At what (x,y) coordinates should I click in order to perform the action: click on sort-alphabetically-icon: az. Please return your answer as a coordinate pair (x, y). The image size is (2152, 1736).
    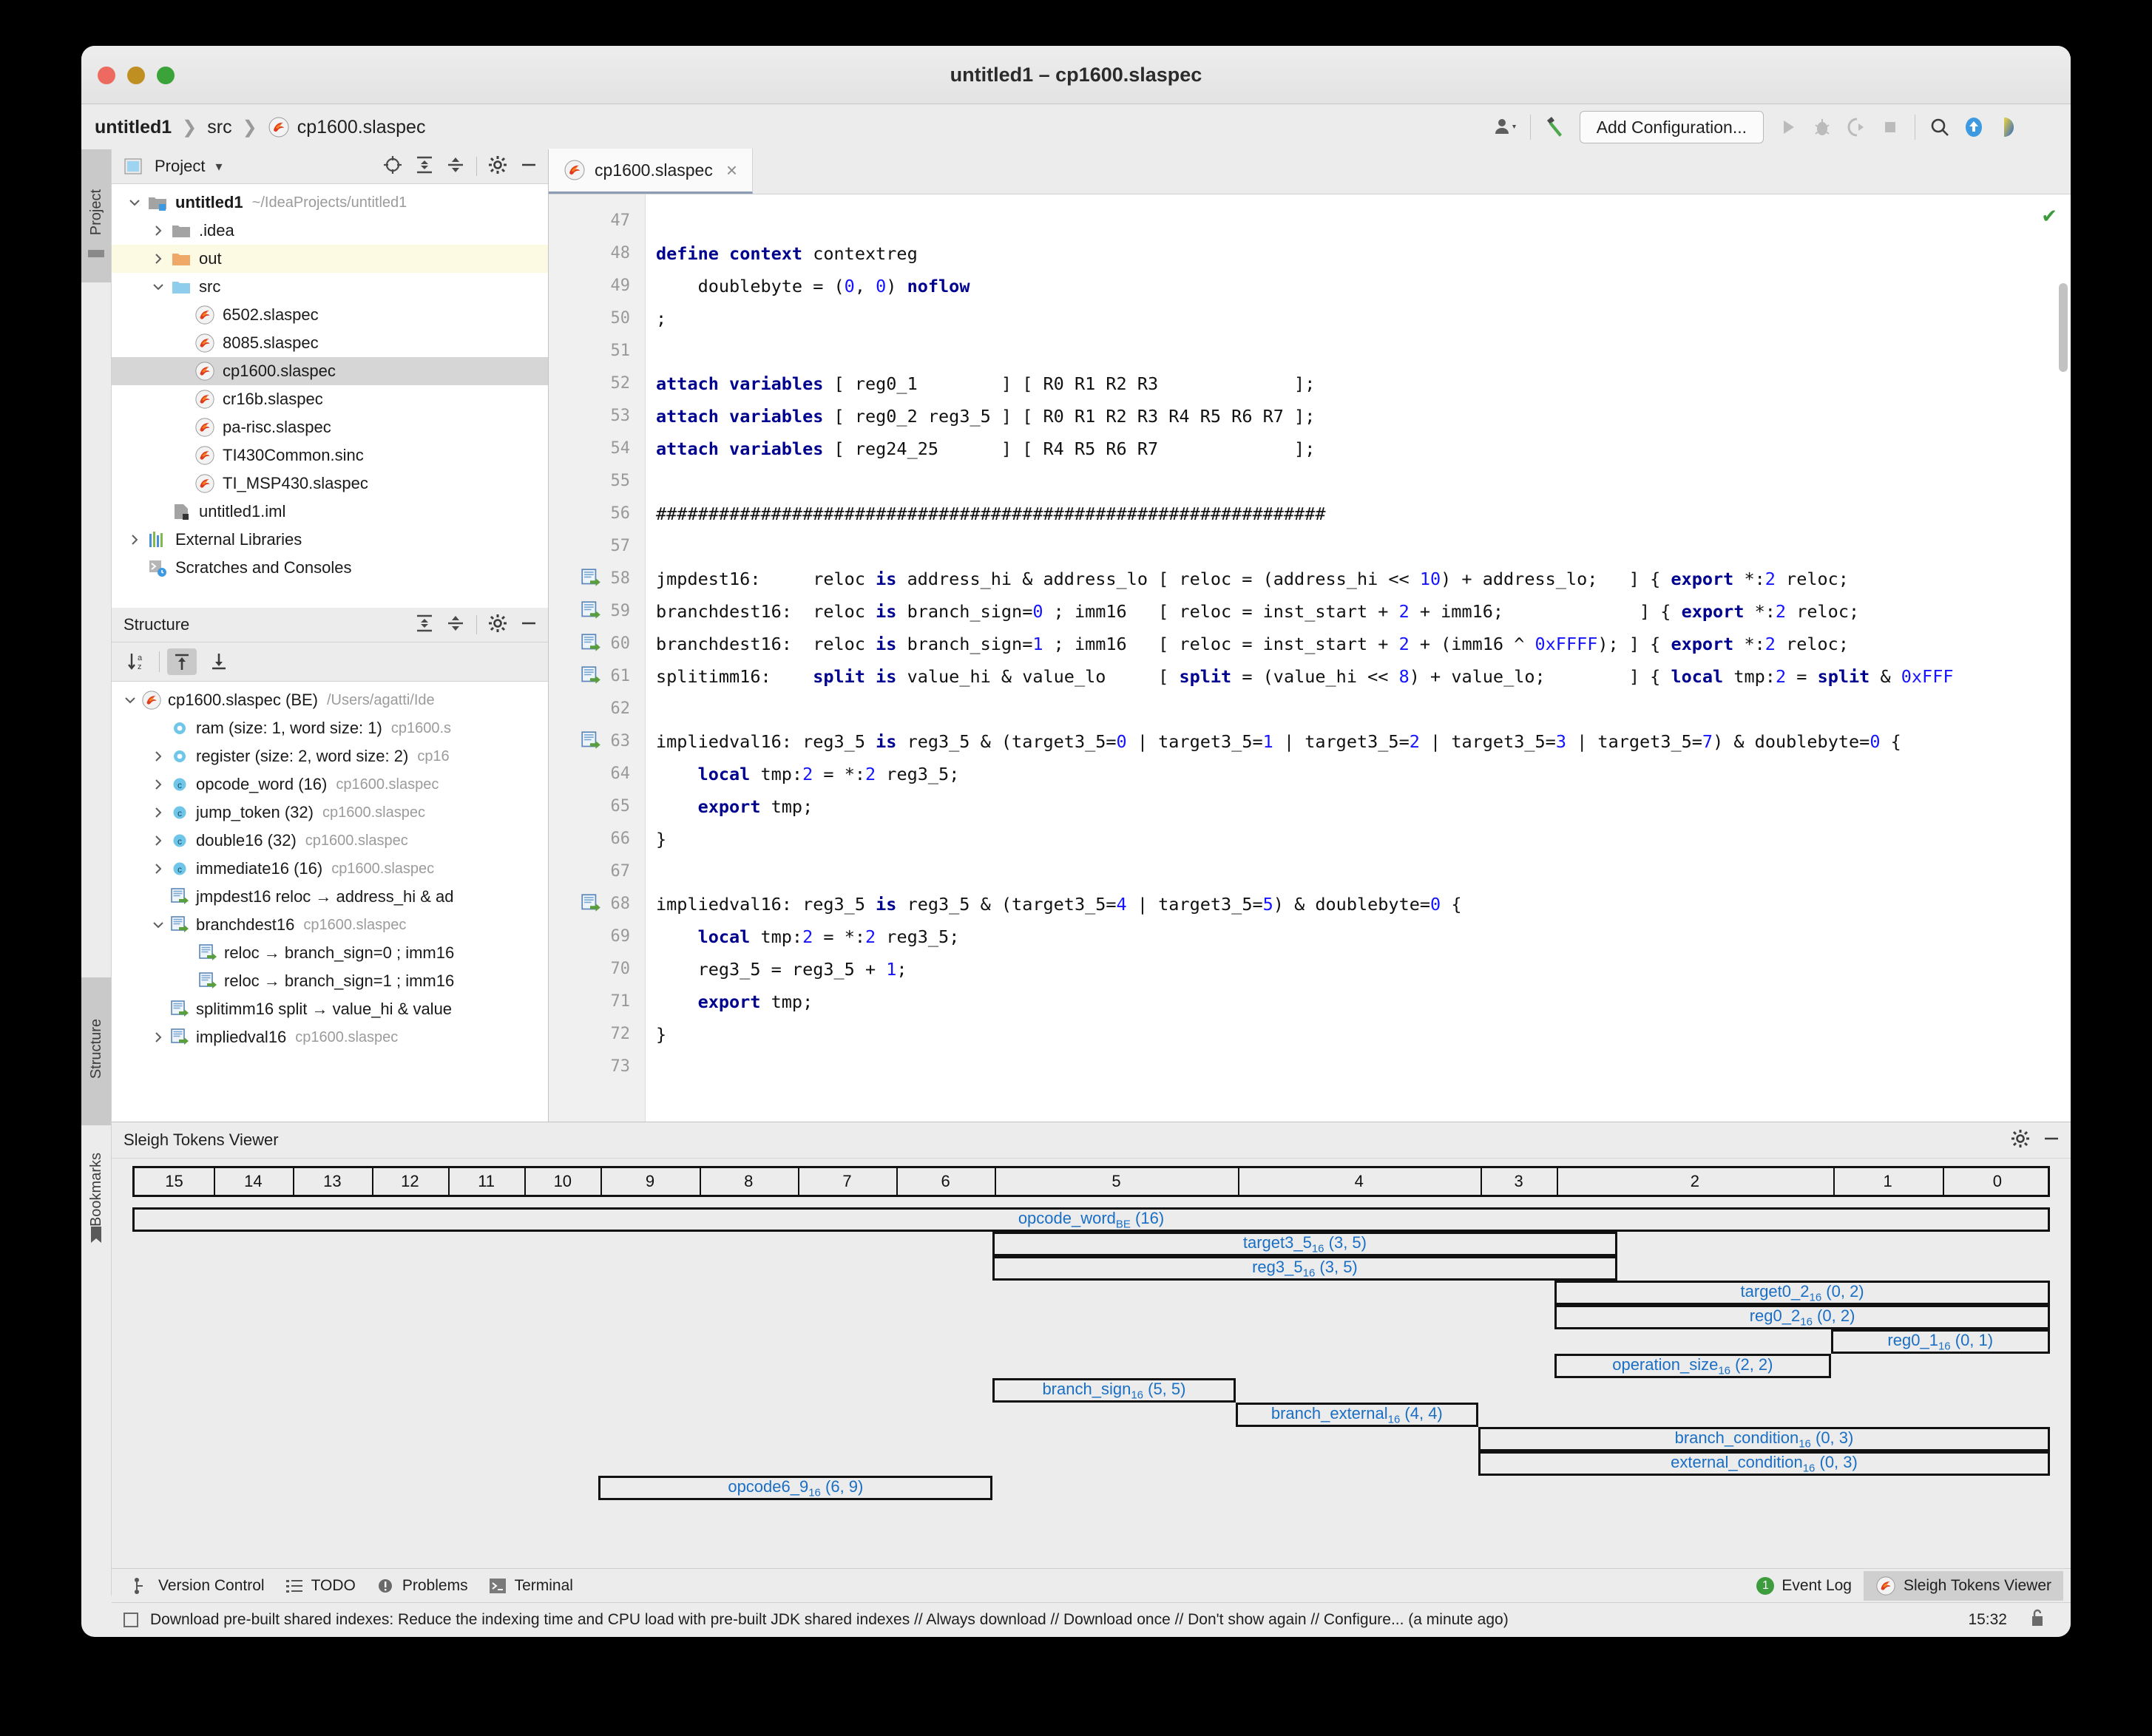
    Looking at the image, I should click on (137, 661).